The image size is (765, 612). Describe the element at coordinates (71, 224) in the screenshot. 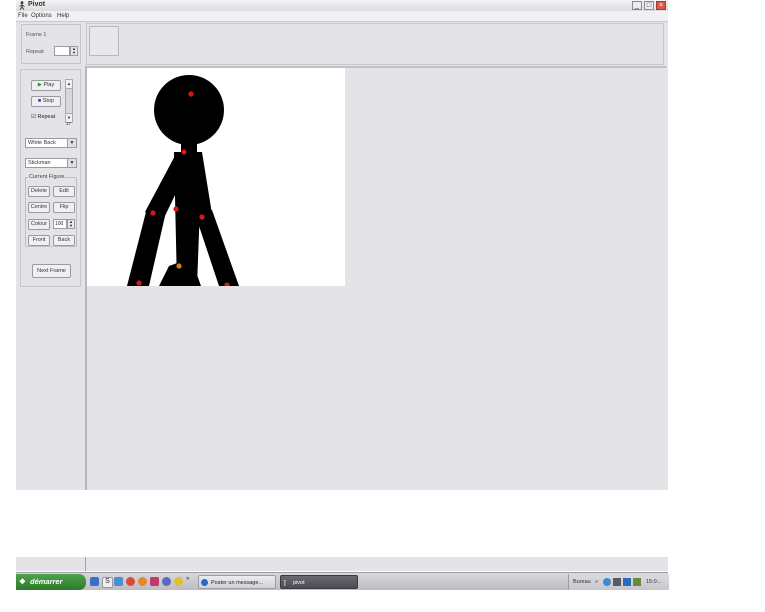

I see `size-spinner: ▲ ▼` at that location.